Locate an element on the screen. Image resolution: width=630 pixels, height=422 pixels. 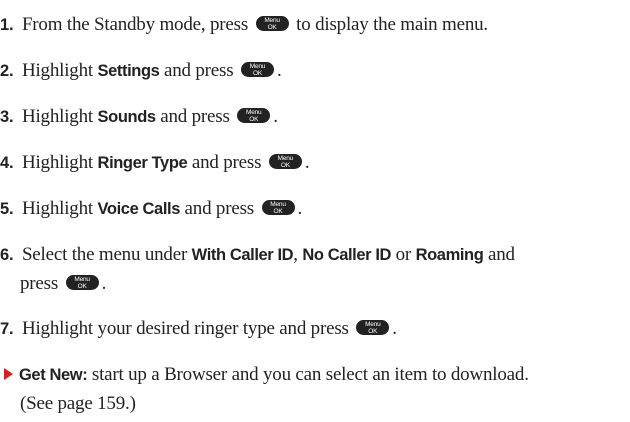
step-number: 1. is located at coordinates (7, 25).